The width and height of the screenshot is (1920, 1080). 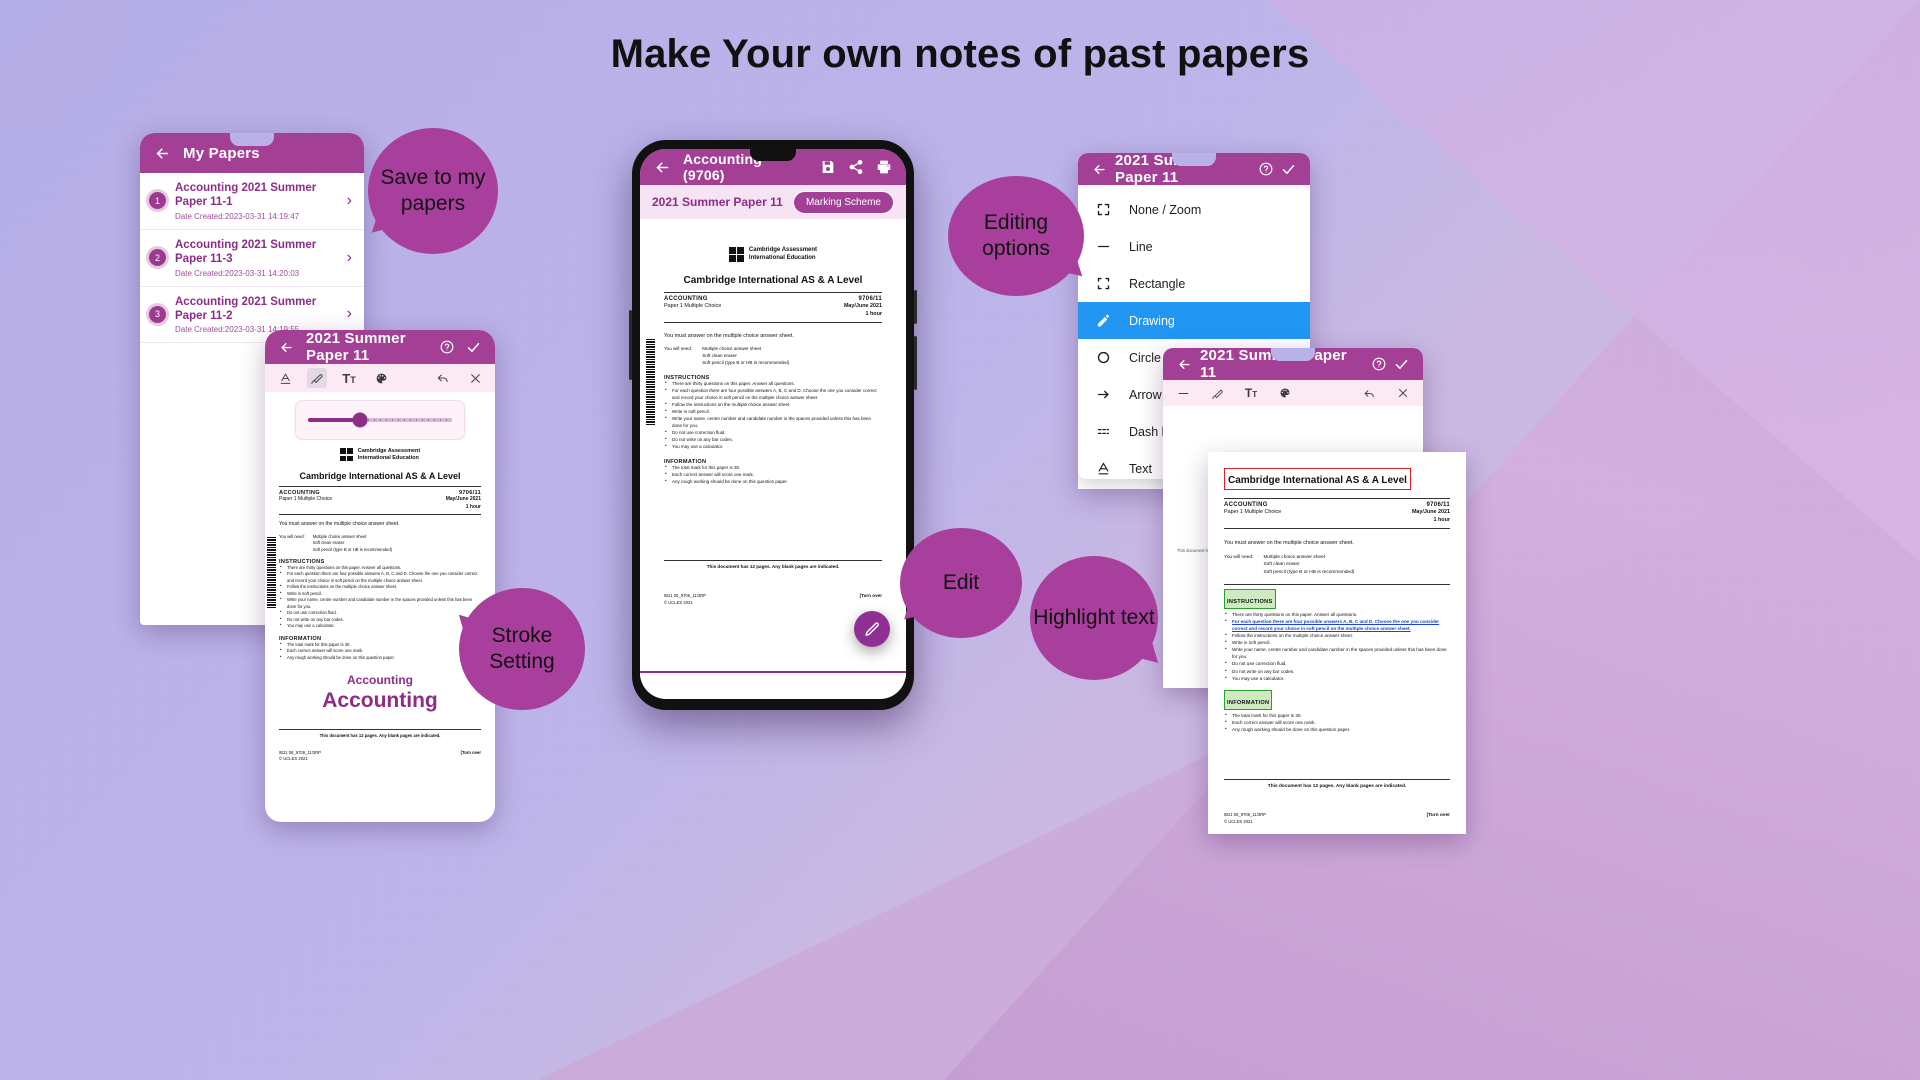 I want to click on callout-highlight-text: Highlight text, so click(x=1094, y=618).